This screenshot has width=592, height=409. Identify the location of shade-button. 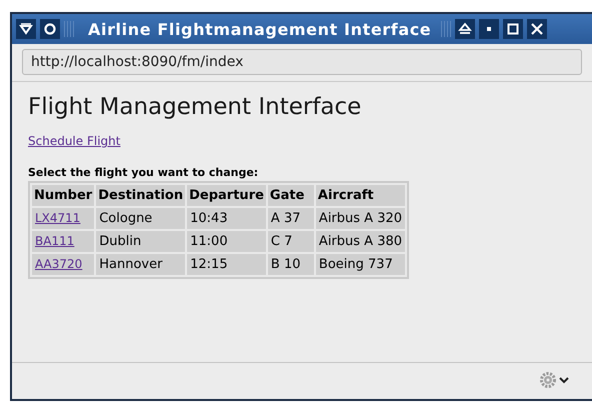
(465, 29).